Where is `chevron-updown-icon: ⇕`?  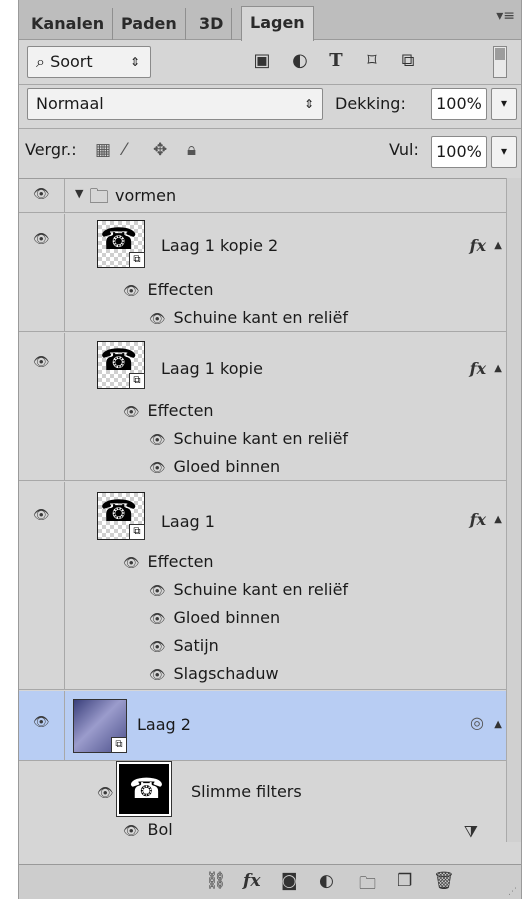
chevron-updown-icon: ⇕ is located at coordinates (308, 104).